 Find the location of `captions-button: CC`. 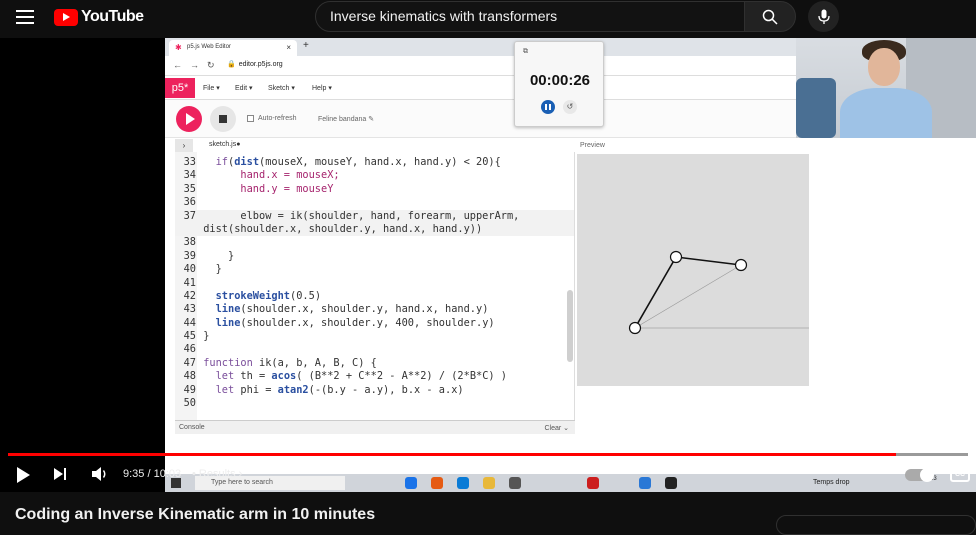

captions-button: CC is located at coordinates (960, 474).